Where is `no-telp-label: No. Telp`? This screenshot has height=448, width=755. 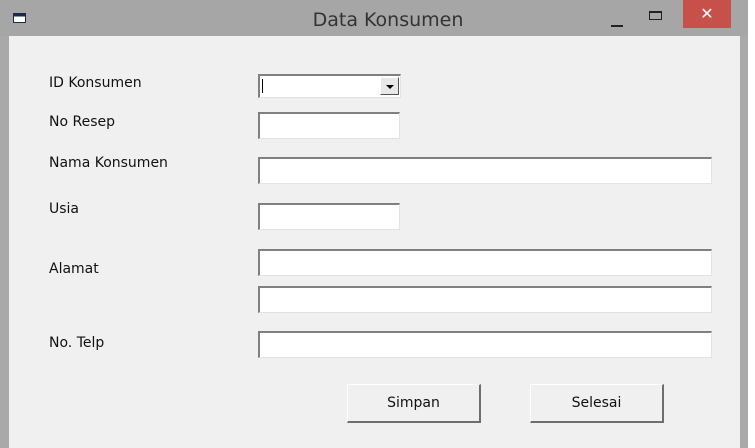
no-telp-label: No. Telp is located at coordinates (77, 343).